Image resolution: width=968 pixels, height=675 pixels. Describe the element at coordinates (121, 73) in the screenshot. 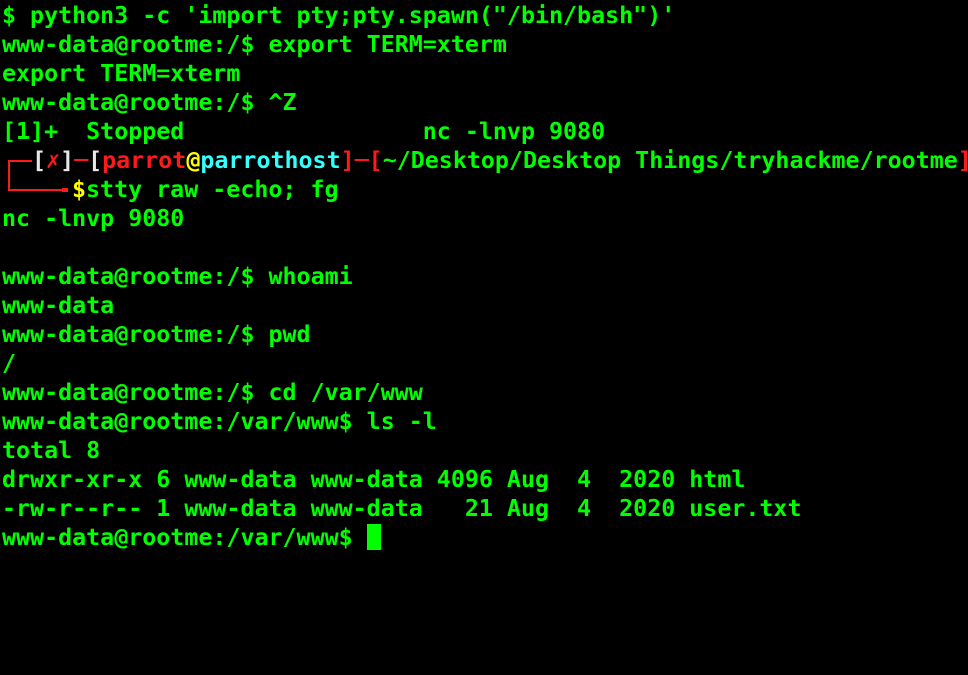

I see `terminal-line: export TERM=xterm` at that location.